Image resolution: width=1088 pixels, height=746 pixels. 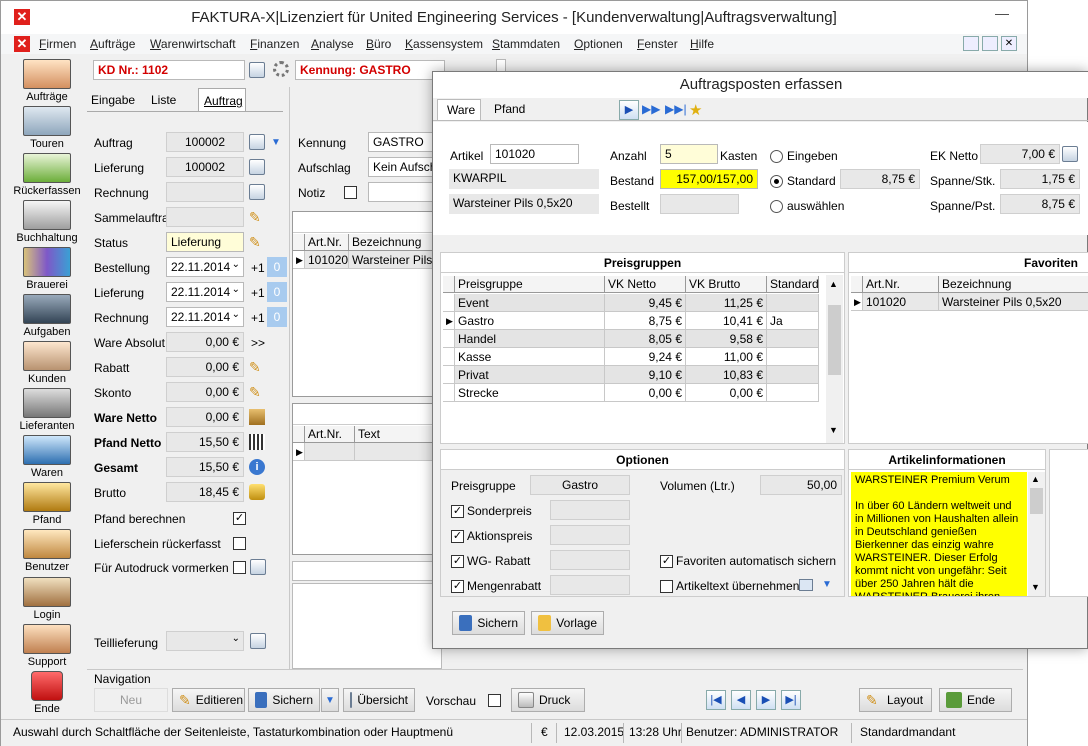 I want to click on menu-buero: Büro, so click(x=378, y=44).